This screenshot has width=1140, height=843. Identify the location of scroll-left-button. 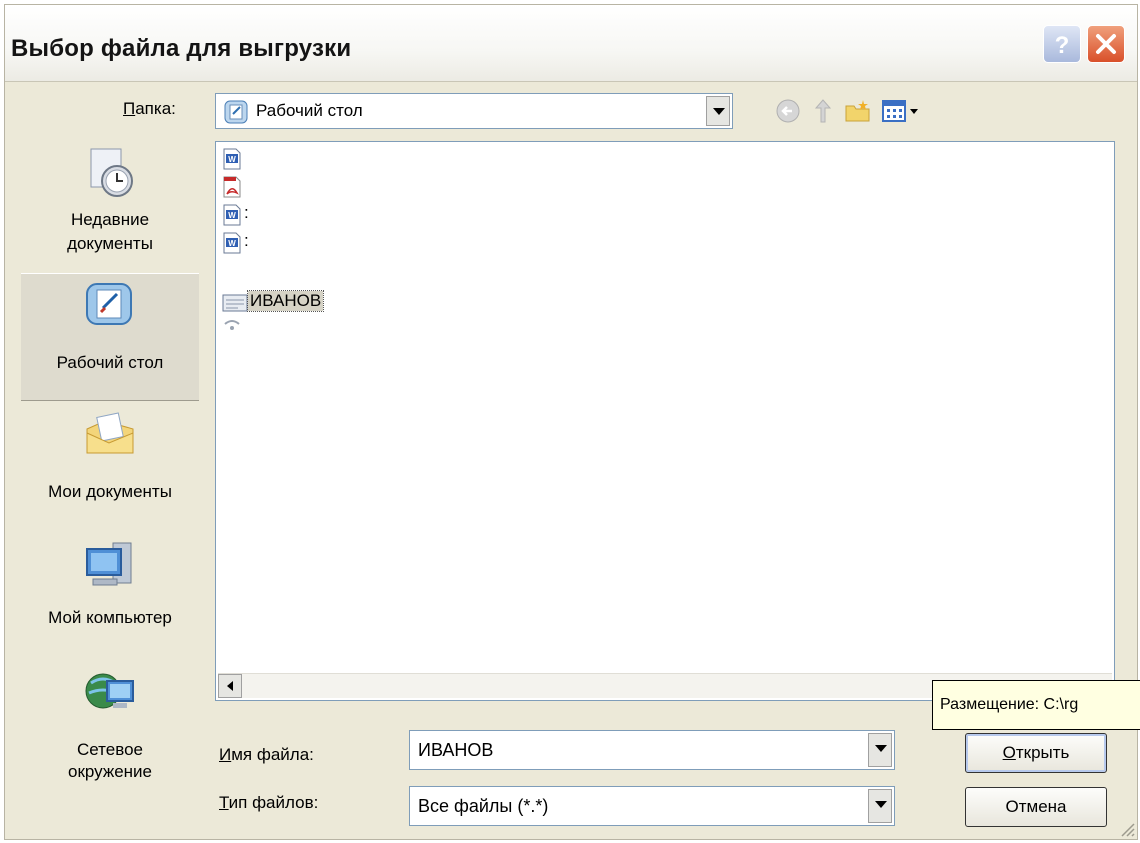
(230, 686).